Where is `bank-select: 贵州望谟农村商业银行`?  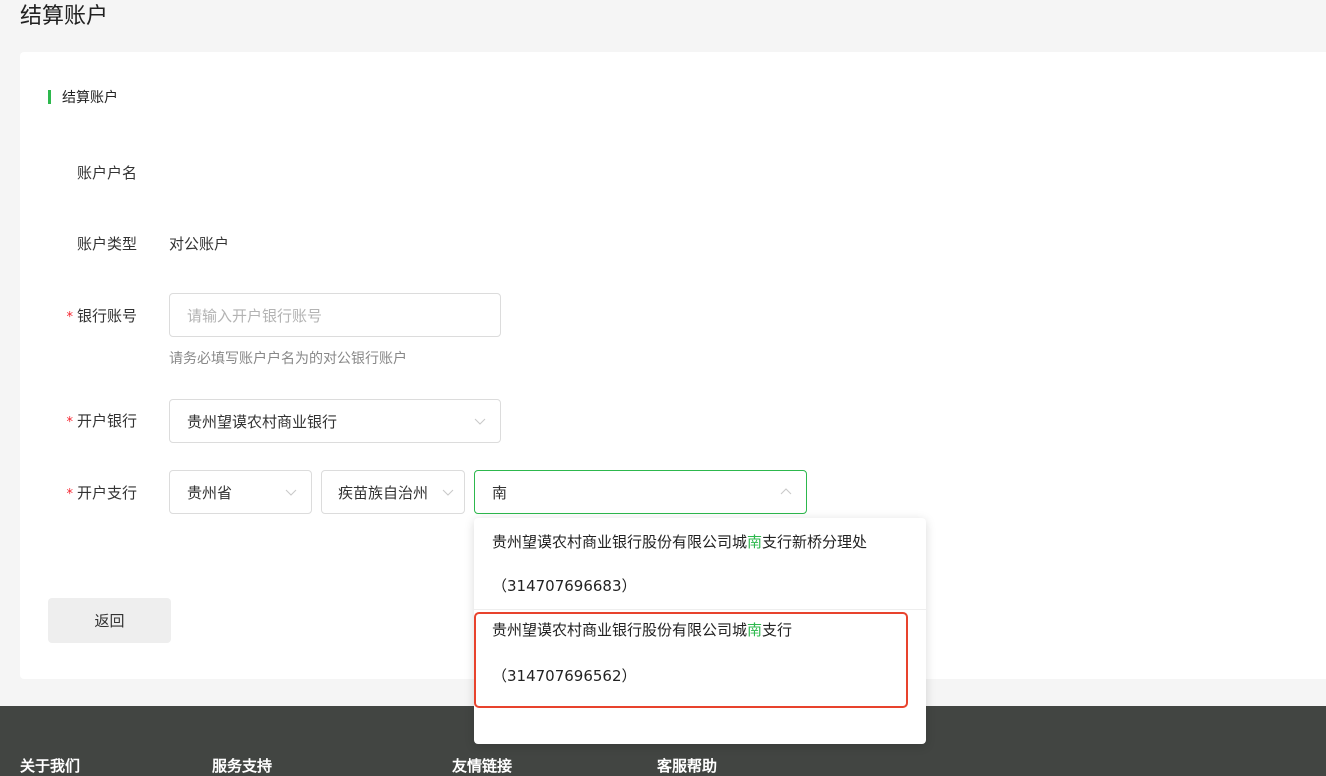 bank-select: 贵州望谟农村商业银行 is located at coordinates (335, 421).